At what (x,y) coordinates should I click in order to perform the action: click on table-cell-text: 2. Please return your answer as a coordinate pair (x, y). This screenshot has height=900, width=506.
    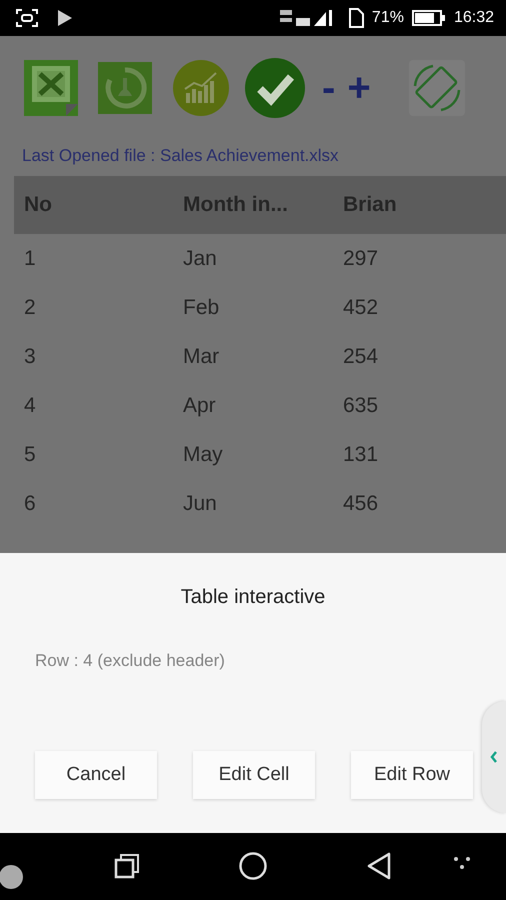
    Looking at the image, I should click on (30, 307).